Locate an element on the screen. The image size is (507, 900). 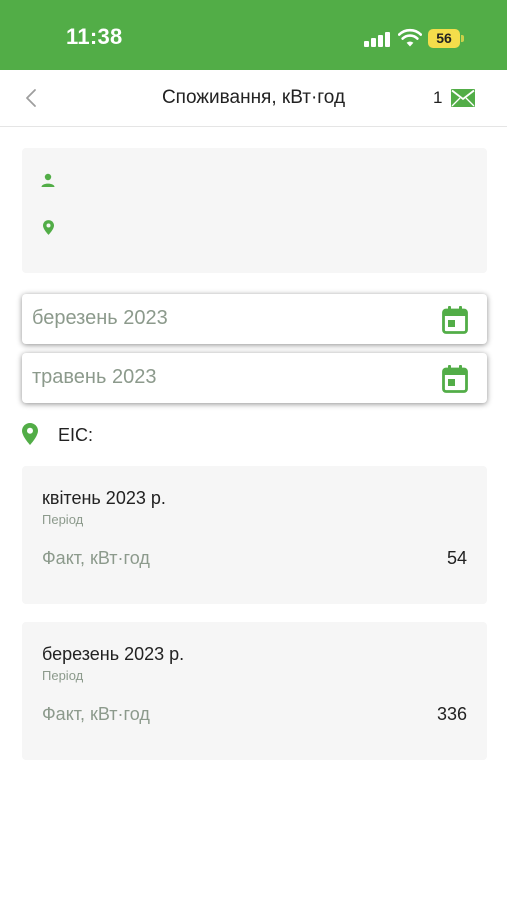
wifi-icon is located at coordinates (410, 37).